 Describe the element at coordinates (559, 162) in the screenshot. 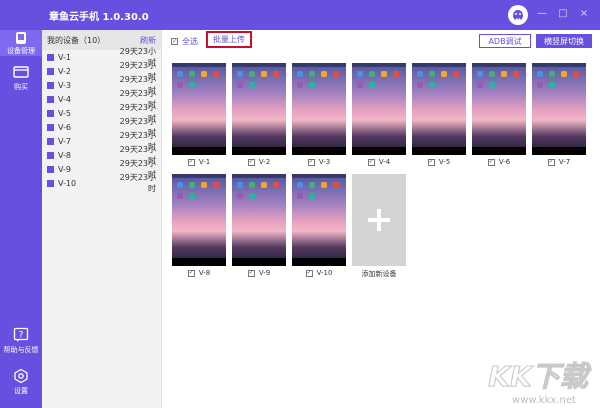

I see `phone-label: ✓ V-7` at that location.